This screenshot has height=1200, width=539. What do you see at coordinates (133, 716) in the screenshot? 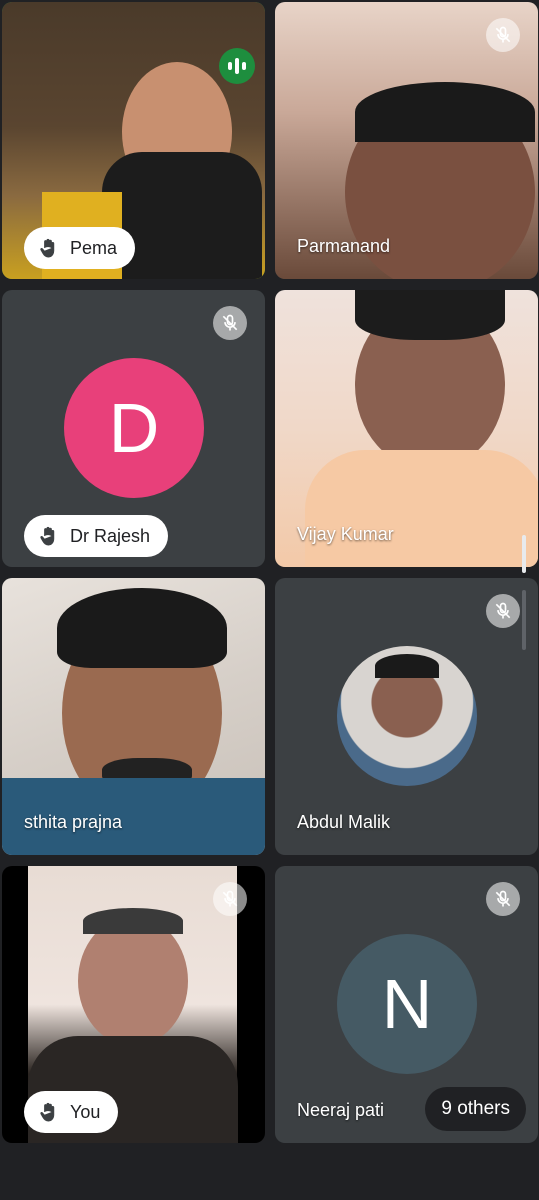
I see `participant-tile-sthita-prajna: sthita prajna` at bounding box center [133, 716].